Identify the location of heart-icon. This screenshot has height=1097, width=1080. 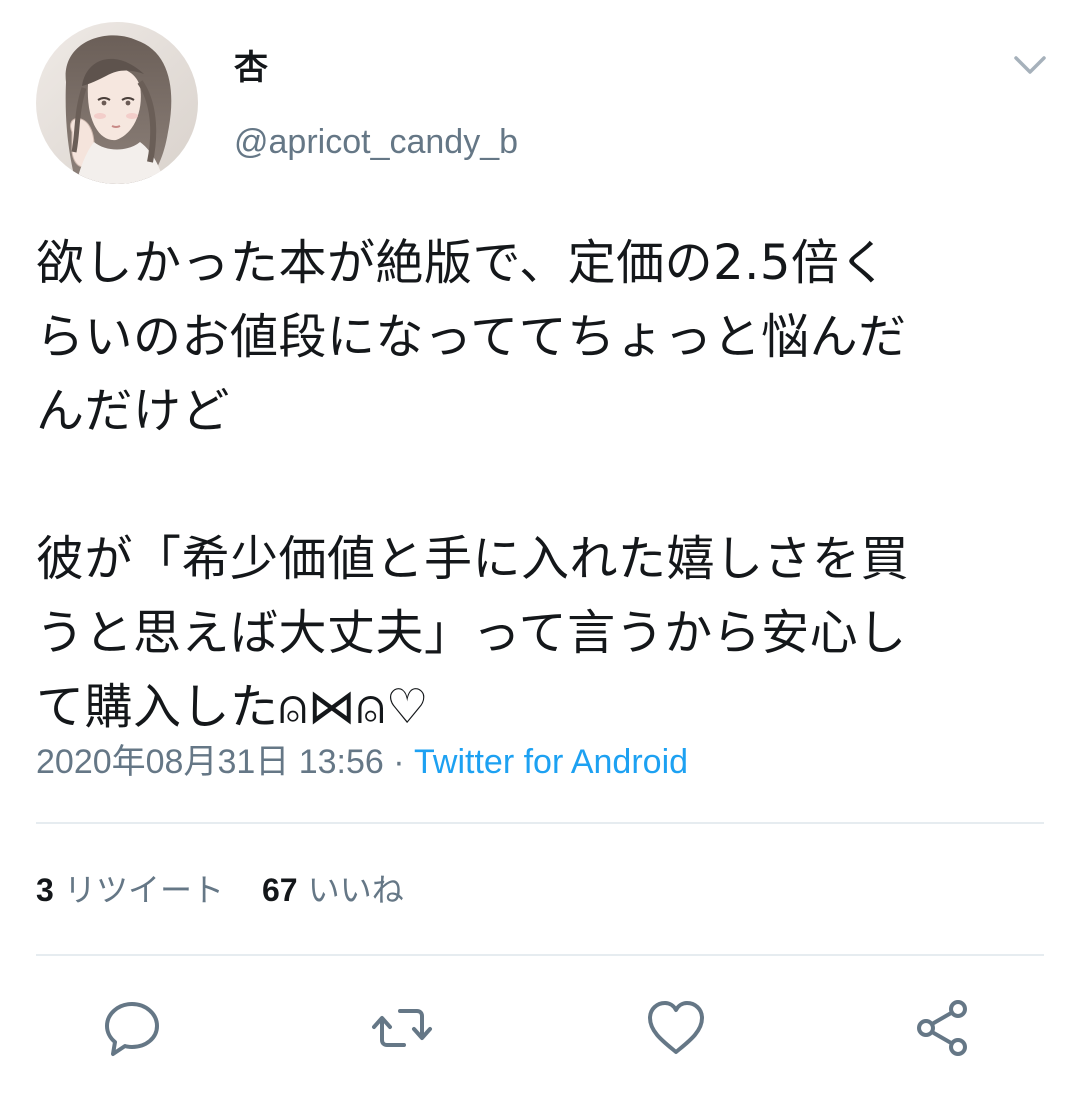
(676, 1027).